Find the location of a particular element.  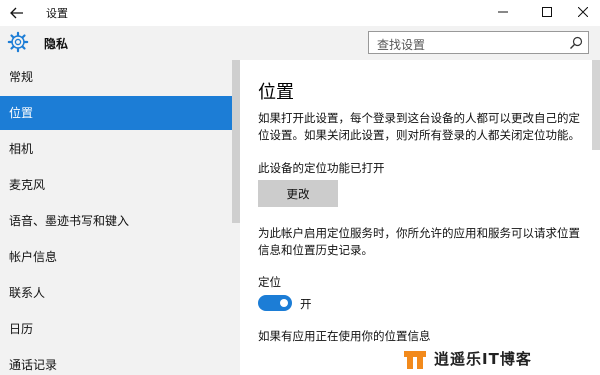

close-button is located at coordinates (583, 12).